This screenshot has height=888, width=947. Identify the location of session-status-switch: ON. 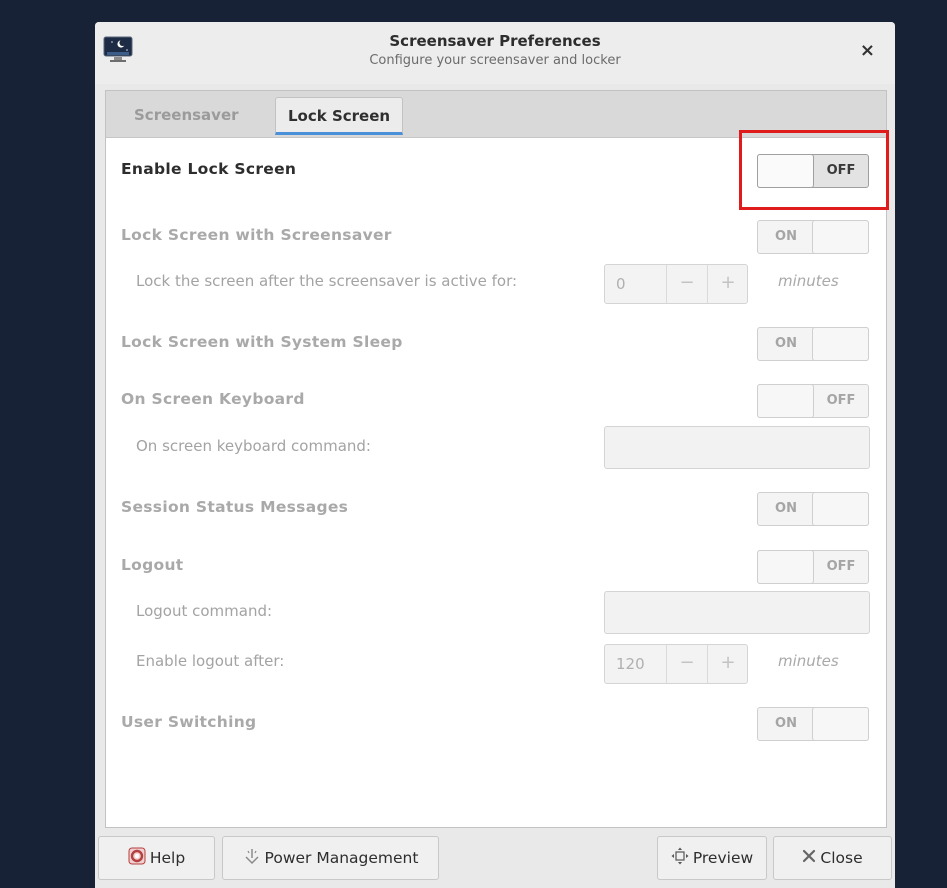
(813, 509).